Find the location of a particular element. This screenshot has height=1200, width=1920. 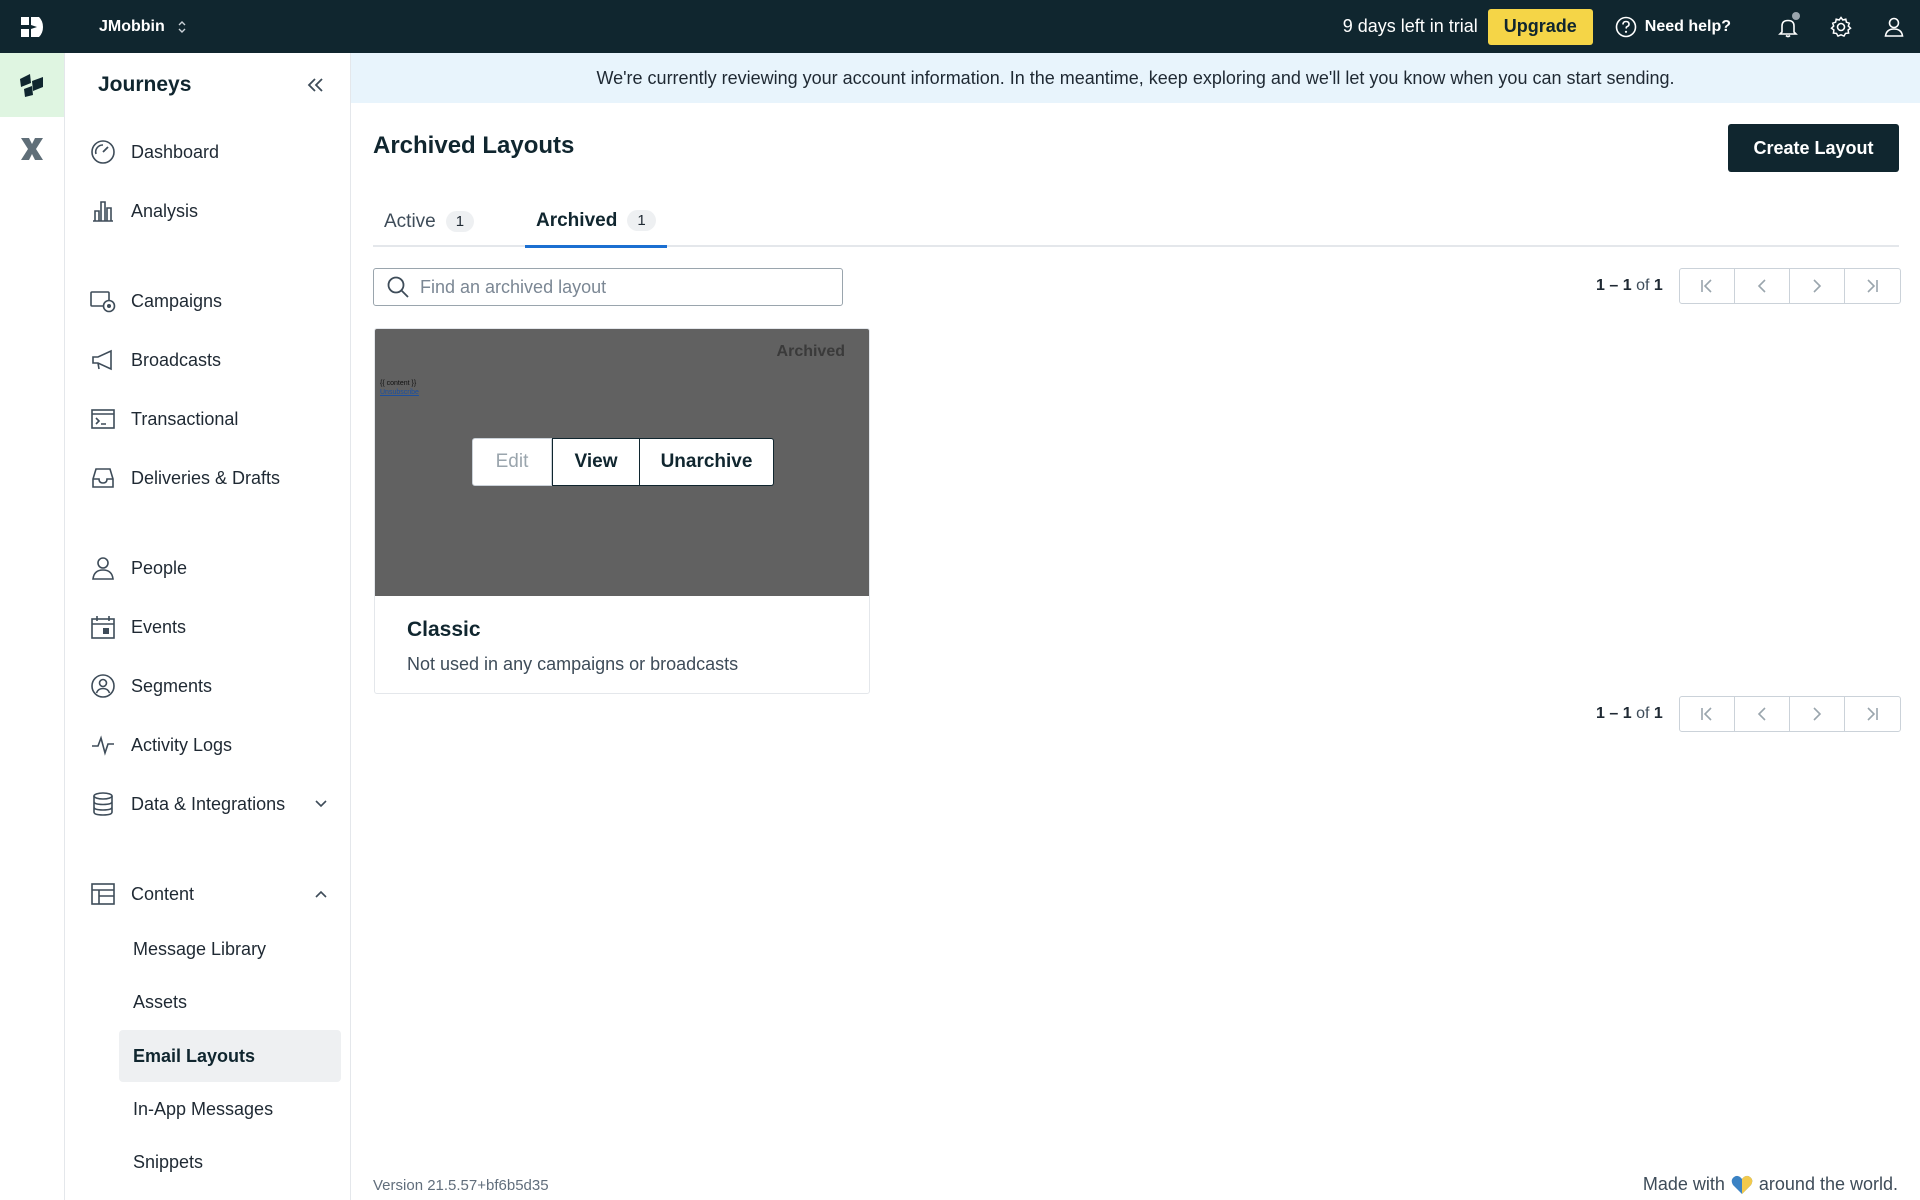

sidebar-item-in-app-messages: In-App Messages is located at coordinates (230, 1109).